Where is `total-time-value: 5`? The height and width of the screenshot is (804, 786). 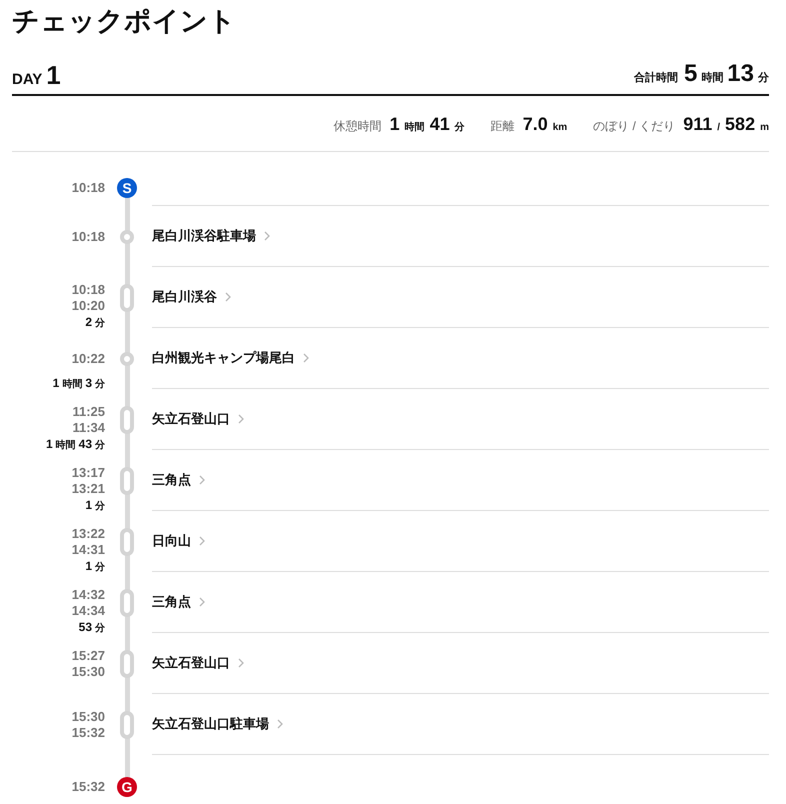
total-time-value: 5 is located at coordinates (691, 74).